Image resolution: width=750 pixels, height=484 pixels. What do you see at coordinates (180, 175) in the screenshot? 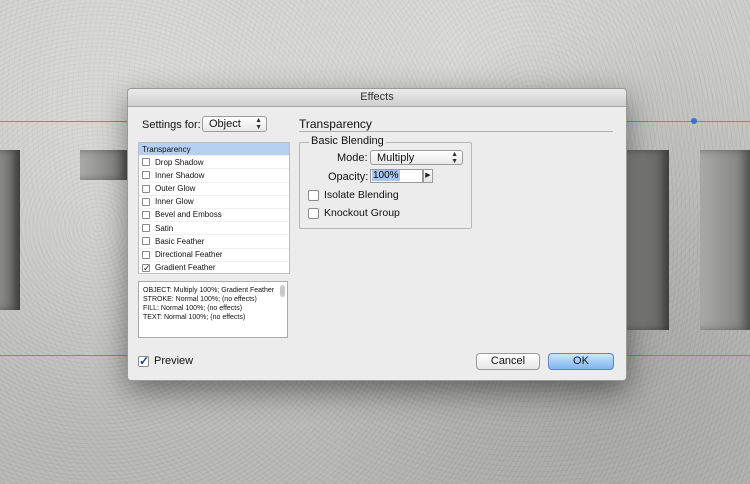
I see `effect-label: Inner Shadow` at bounding box center [180, 175].